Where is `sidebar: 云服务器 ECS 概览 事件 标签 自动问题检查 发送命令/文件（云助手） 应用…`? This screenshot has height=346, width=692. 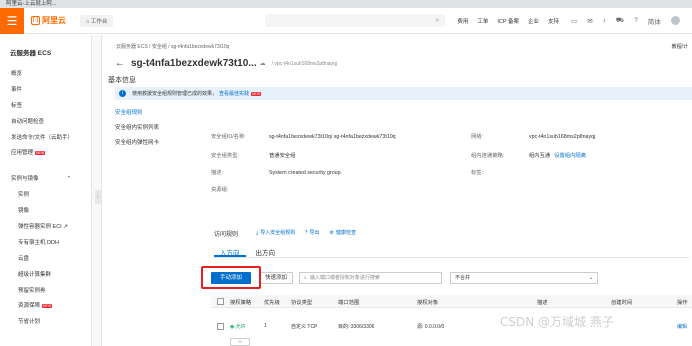
sidebar: 云服务器 ECS 概览 事件 标签 自动问题检查 发送命令/文件（云助手） 应用… is located at coordinates (46, 190).